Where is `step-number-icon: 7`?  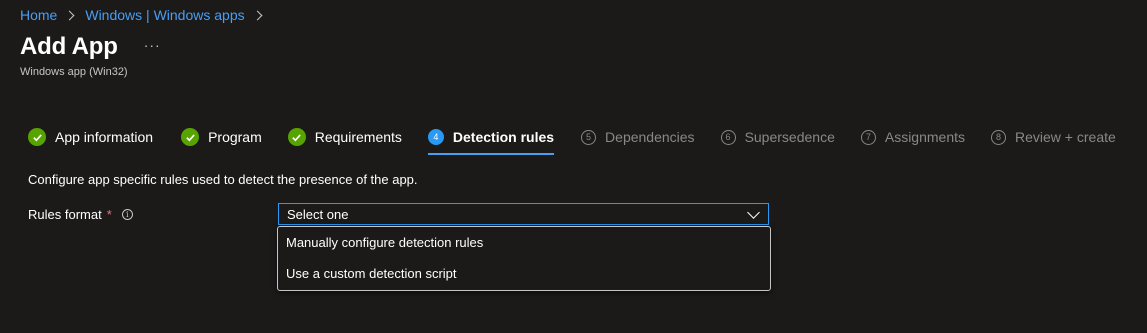
step-number-icon: 7 is located at coordinates (868, 137).